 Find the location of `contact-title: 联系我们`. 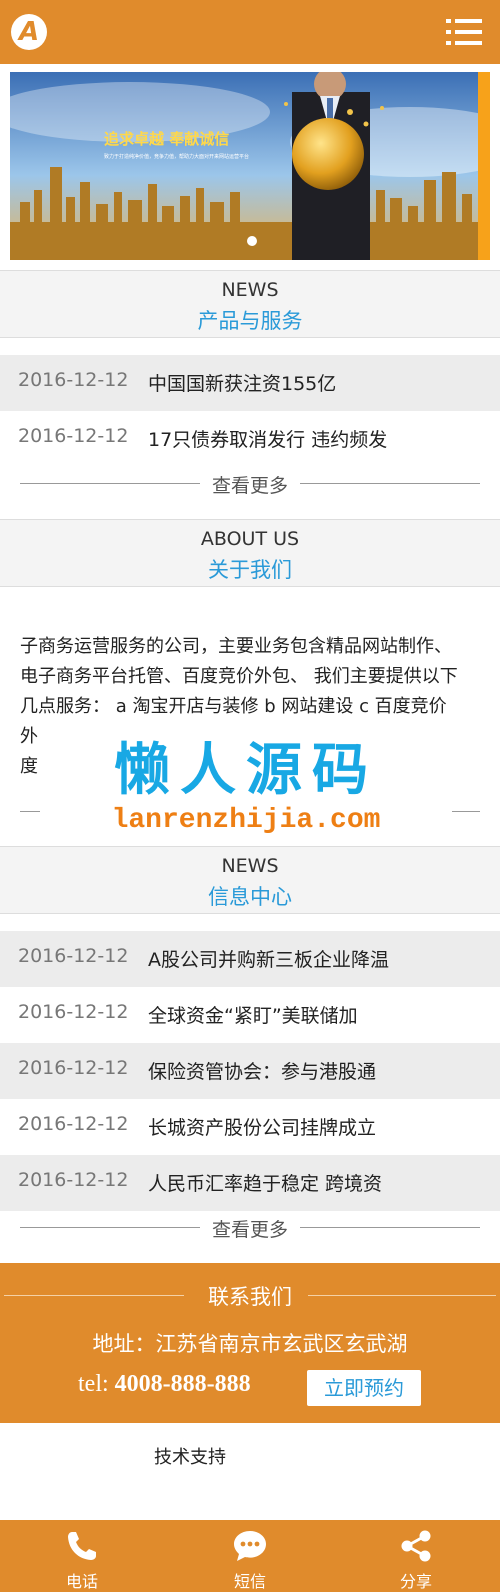

contact-title: 联系我们 is located at coordinates (250, 1297).